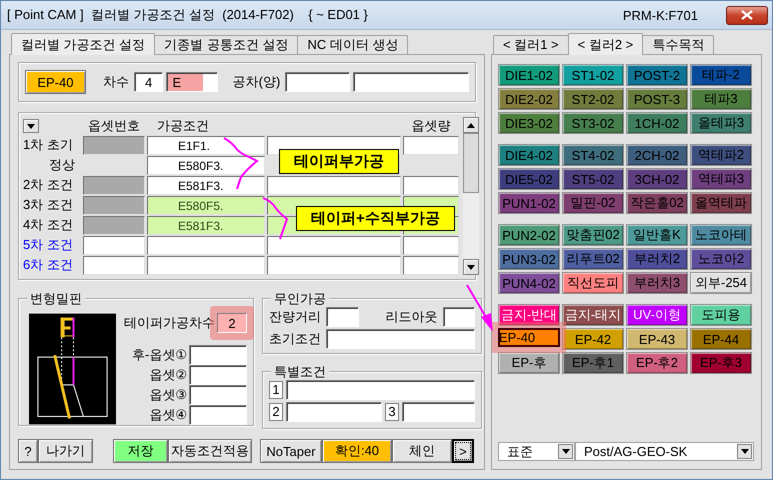 The image size is (773, 480). What do you see at coordinates (210, 451) in the screenshot?
I see `button: 자동조건적용` at bounding box center [210, 451].